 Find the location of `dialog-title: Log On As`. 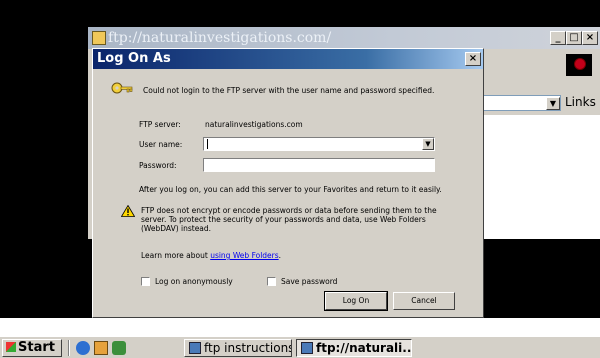

dialog-title: Log On As is located at coordinates (134, 58).